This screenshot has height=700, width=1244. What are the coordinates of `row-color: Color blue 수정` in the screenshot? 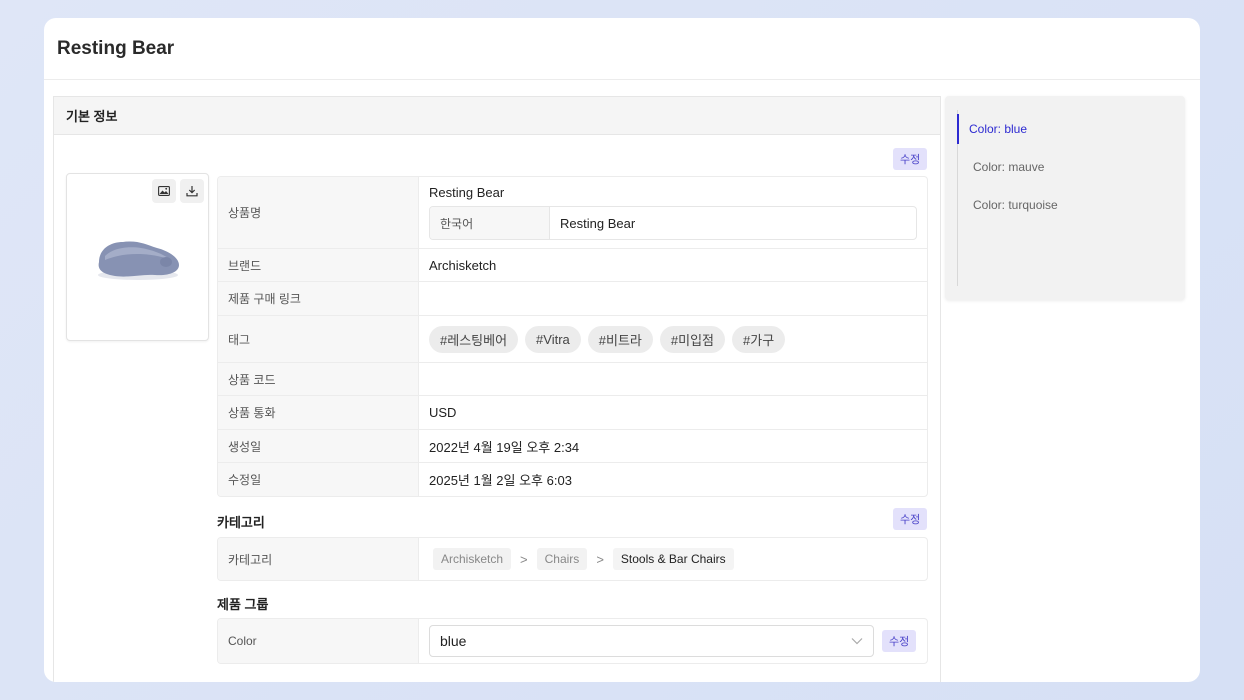 It's located at (572, 641).